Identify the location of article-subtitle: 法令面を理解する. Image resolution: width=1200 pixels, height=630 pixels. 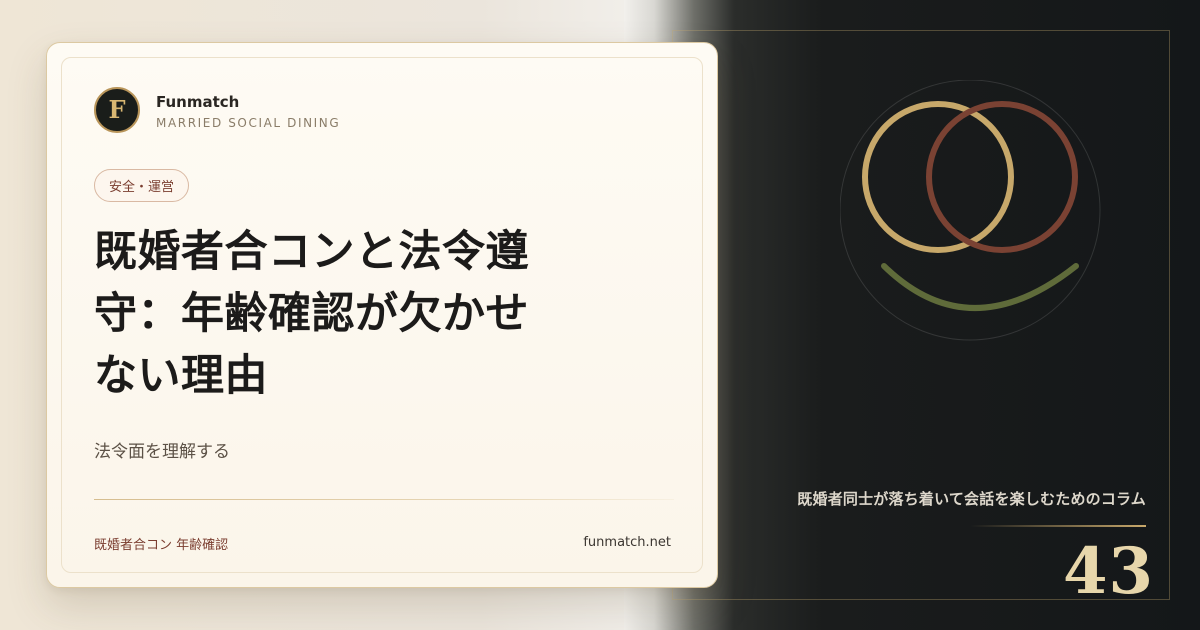
(162, 452).